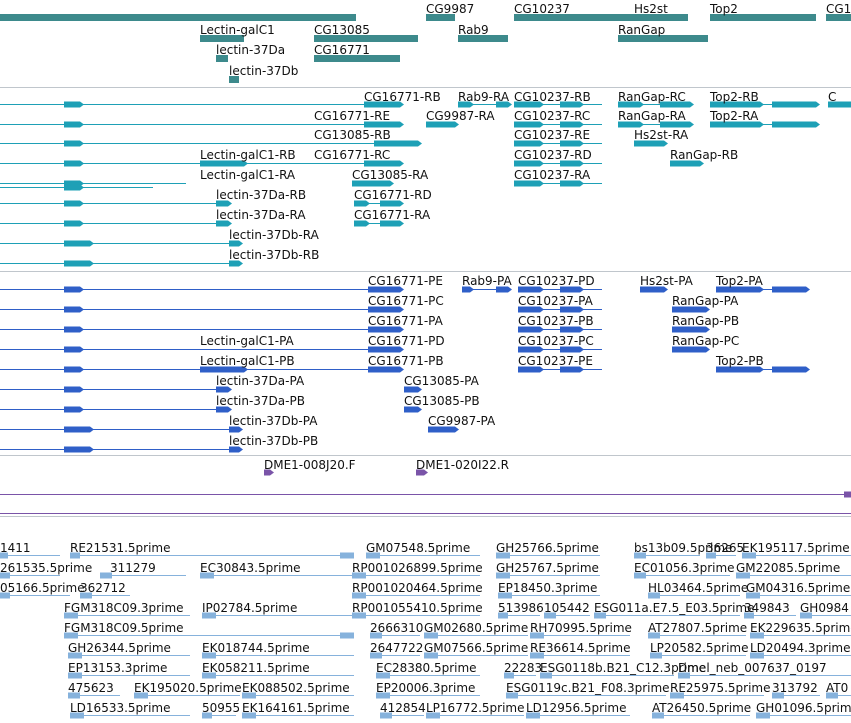 The width and height of the screenshot is (851, 723). What do you see at coordinates (475, 708) in the screenshot?
I see `feature-label: LP16772.5prime` at bounding box center [475, 708].